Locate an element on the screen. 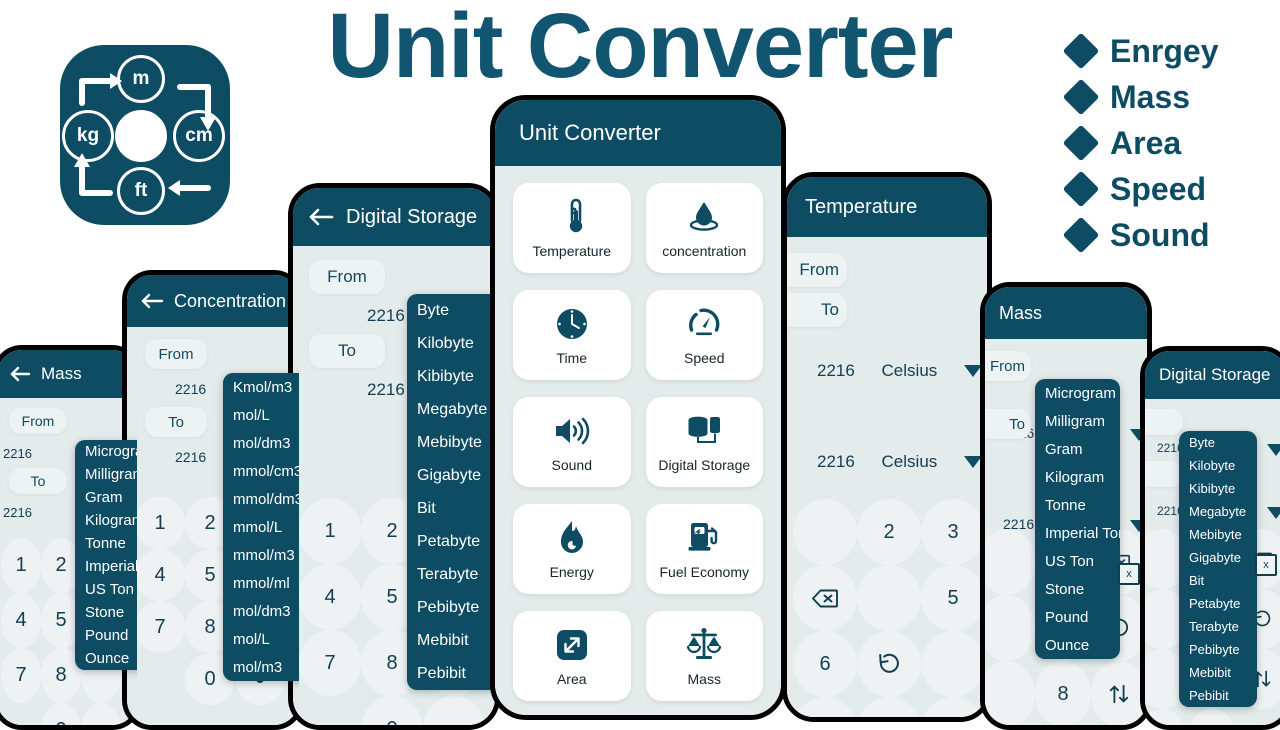 This screenshot has width=1280, height=730. to-chip is located at coordinates (1164, 474).